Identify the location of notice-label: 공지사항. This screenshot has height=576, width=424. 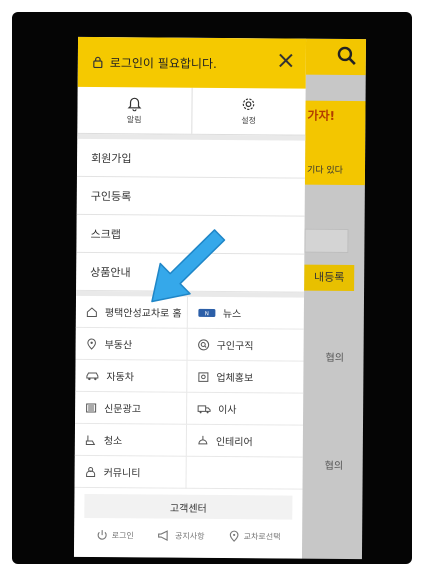
(189, 536).